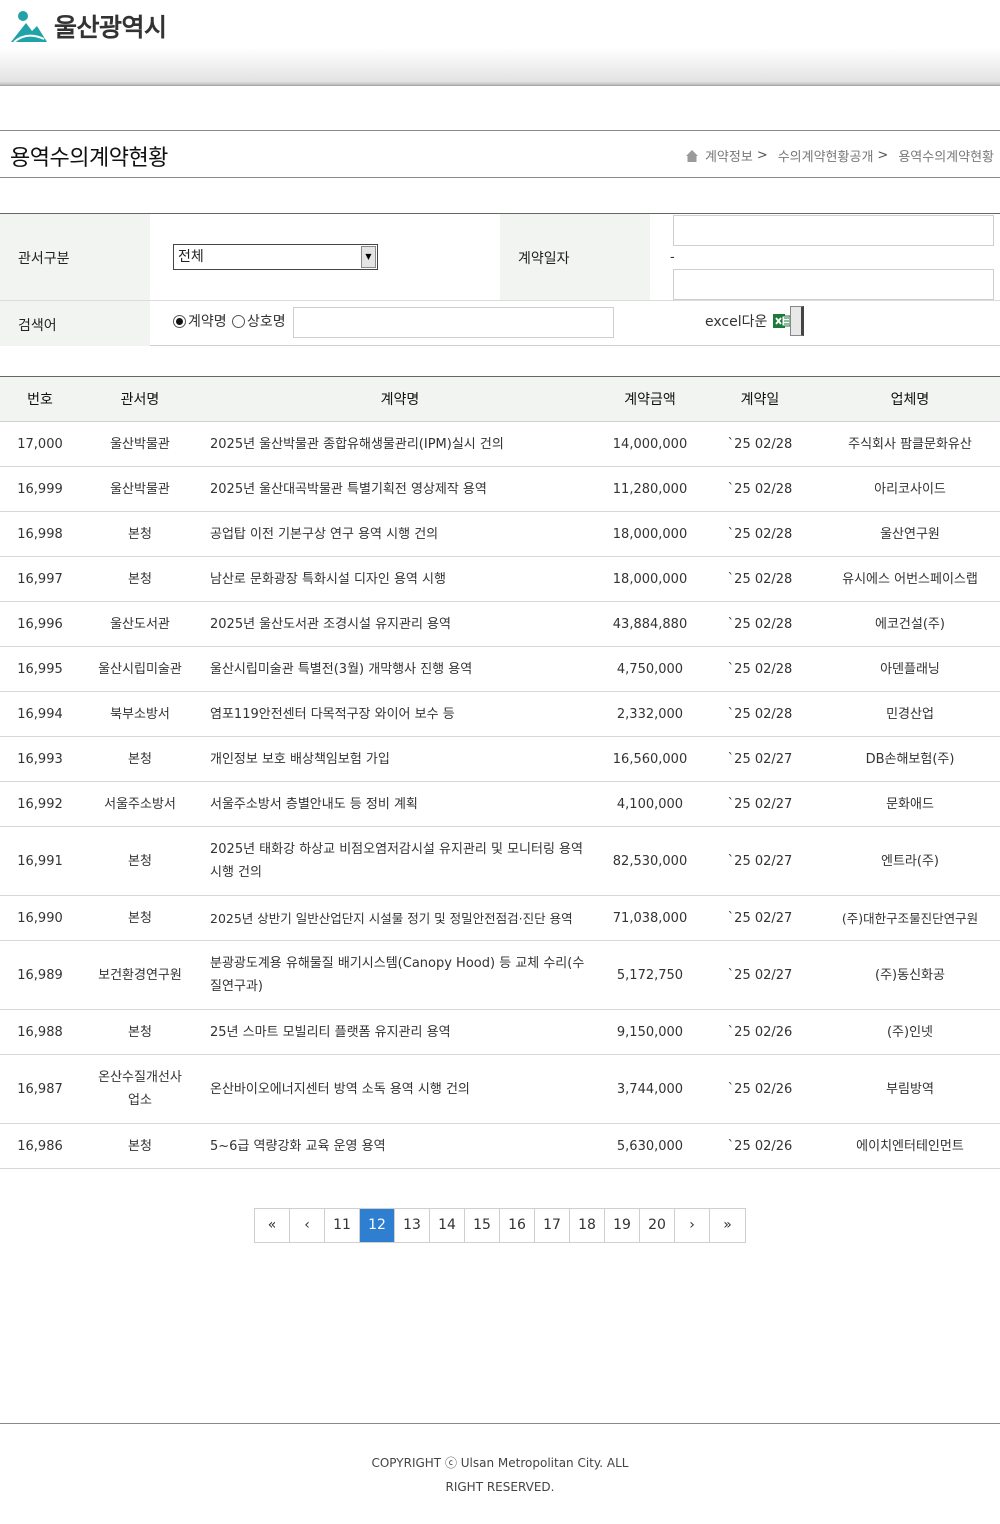 Image resolution: width=1000 pixels, height=1524 pixels. I want to click on search-row-2: 검색어 계약명 상호명 excel다운, so click(500, 323).